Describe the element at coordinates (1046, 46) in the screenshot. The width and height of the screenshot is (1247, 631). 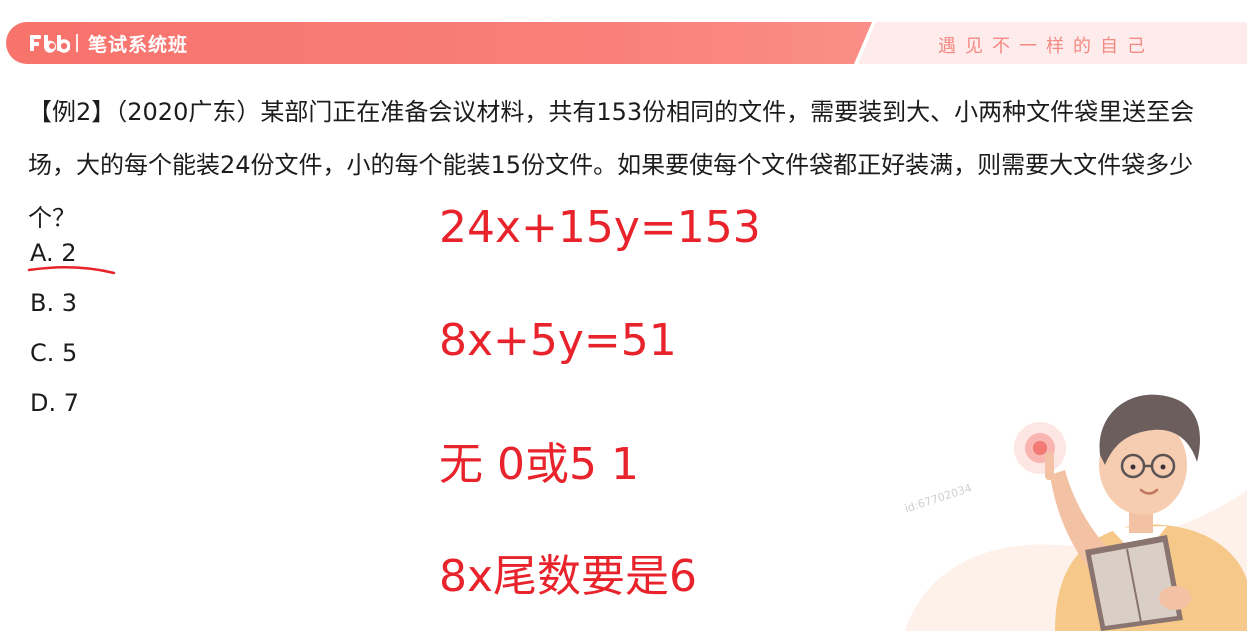
I see `slogan: 遇见不一样的自己` at that location.